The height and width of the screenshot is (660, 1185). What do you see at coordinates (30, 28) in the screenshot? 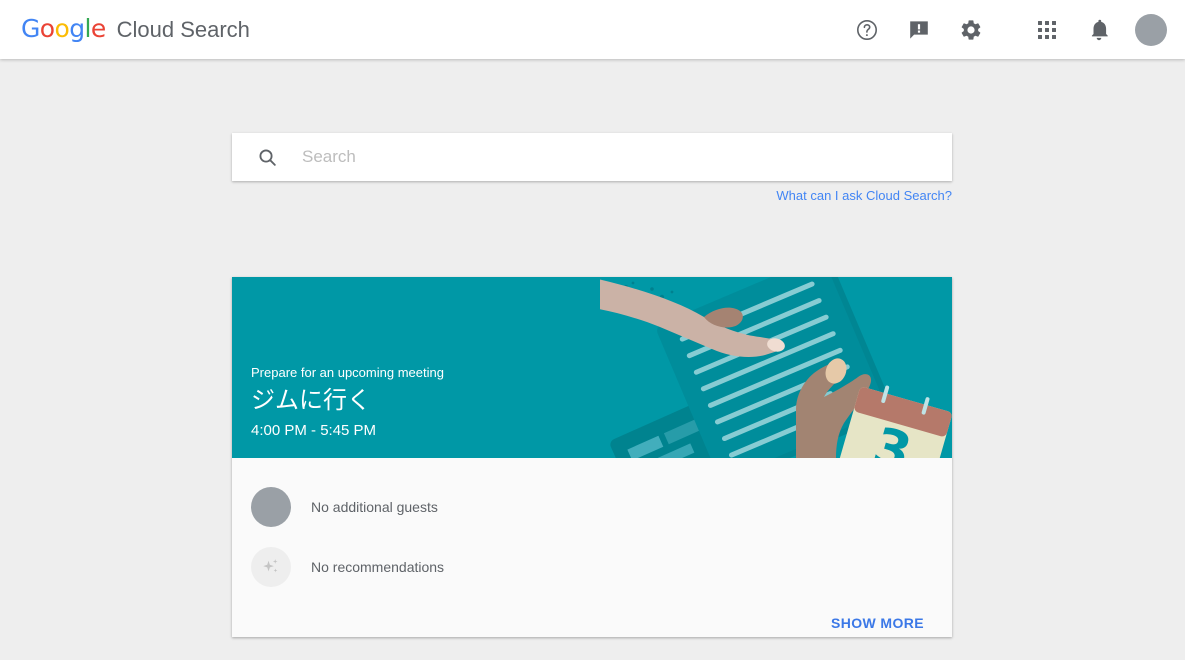
I see `logo-letter-g1: G` at bounding box center [30, 28].